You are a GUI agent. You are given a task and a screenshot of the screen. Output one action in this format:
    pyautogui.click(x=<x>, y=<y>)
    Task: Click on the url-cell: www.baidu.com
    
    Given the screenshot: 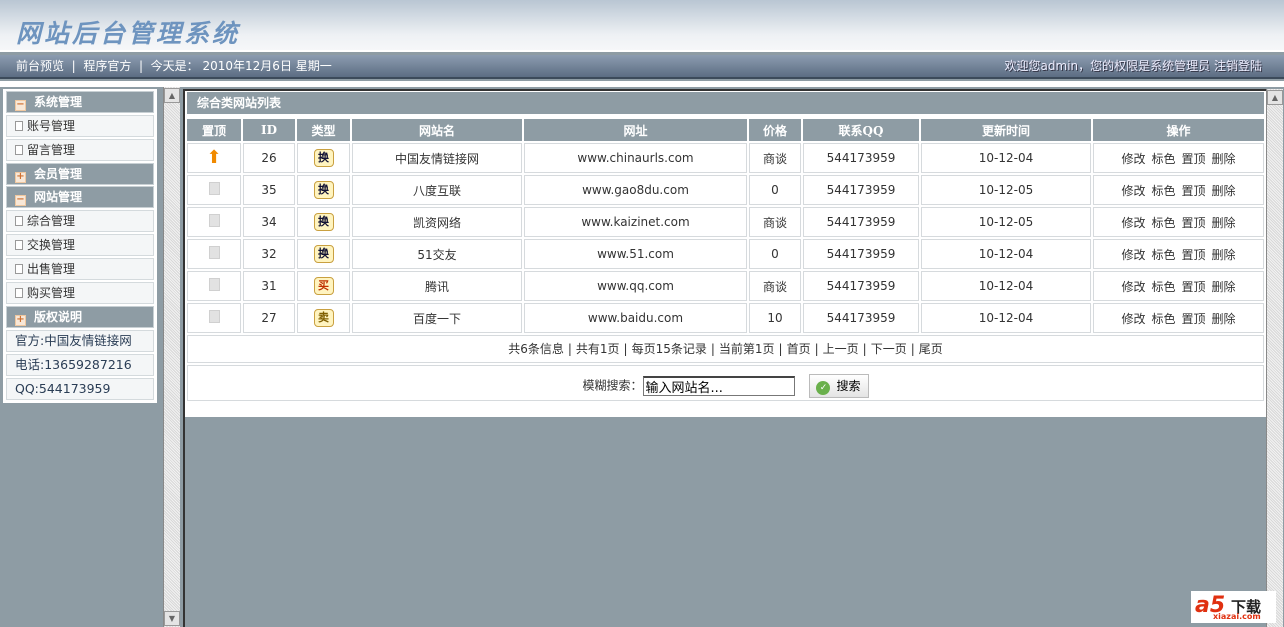 What is the action you would take?
    pyautogui.click(x=635, y=318)
    